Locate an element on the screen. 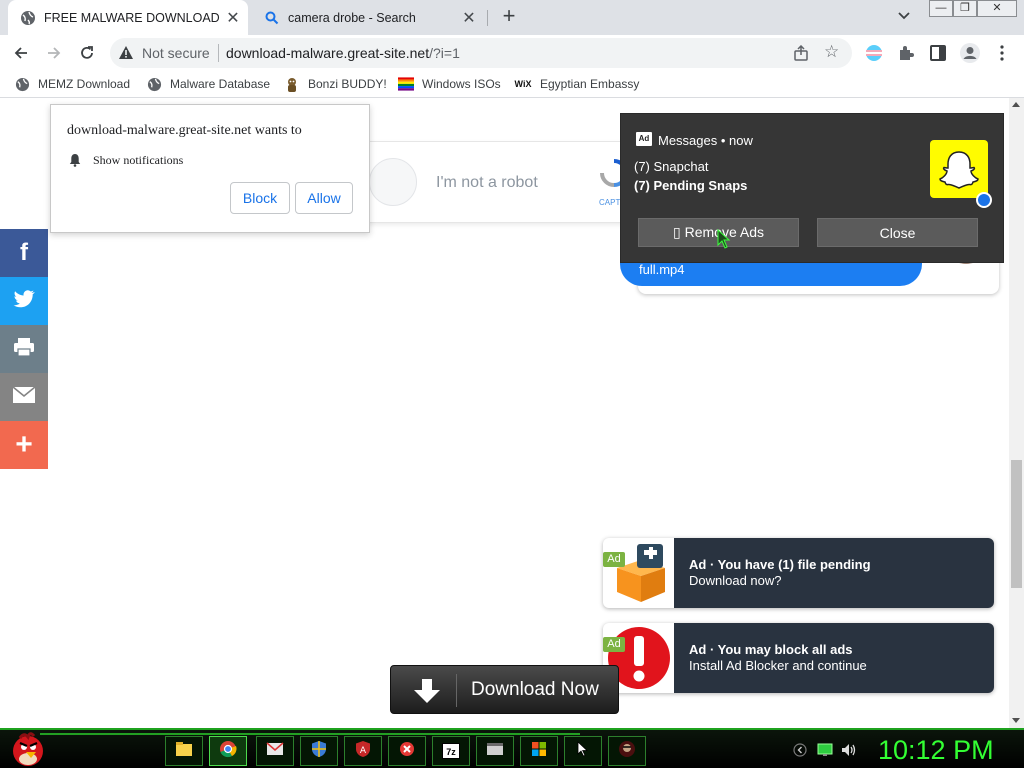  rainbow-flag-icon is located at coordinates (406, 84).